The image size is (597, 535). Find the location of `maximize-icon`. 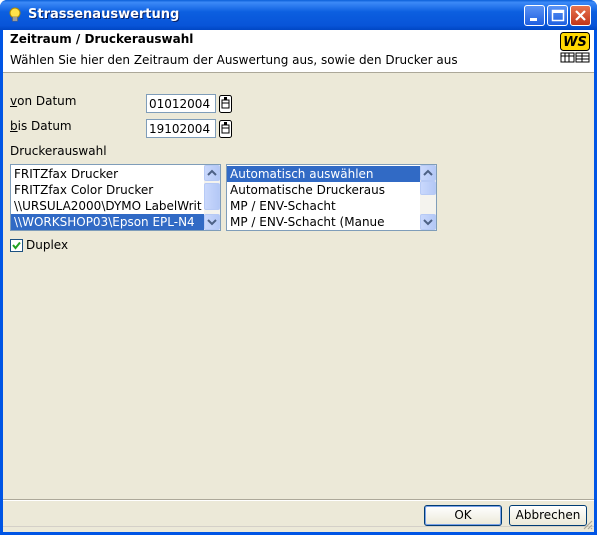

maximize-icon is located at coordinates (558, 15).